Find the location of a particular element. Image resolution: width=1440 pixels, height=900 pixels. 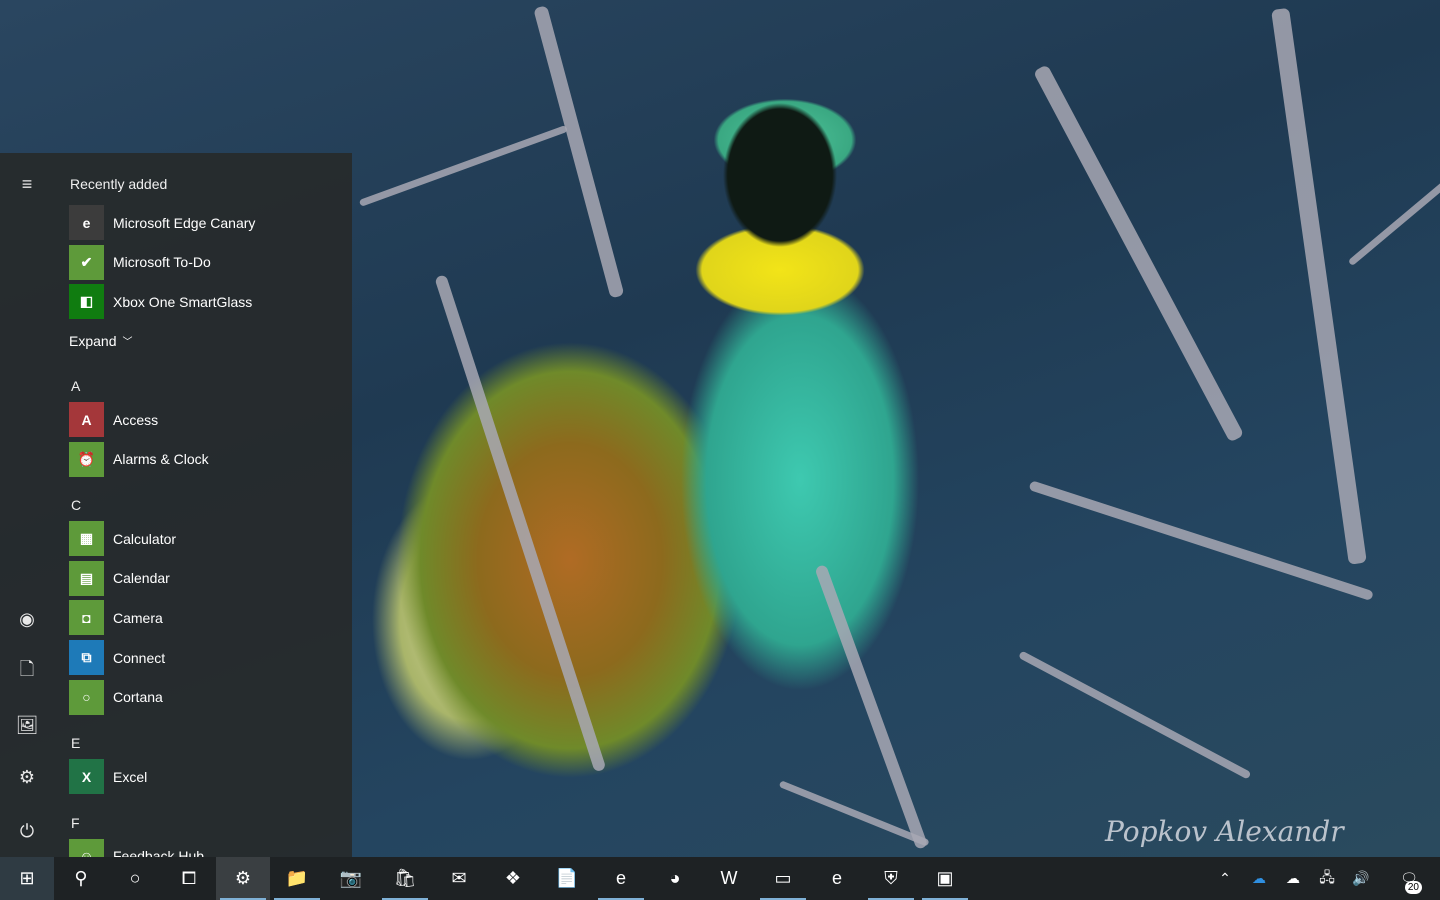

power-glyph: ⏻ is located at coordinates (27, 830).